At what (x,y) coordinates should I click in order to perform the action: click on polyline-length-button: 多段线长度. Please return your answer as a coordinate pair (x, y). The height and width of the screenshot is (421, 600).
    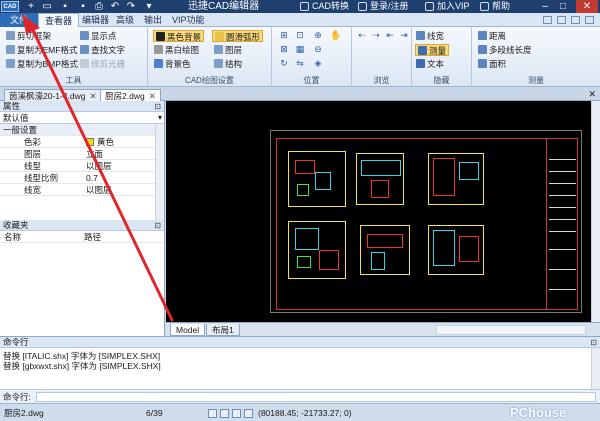
    Looking at the image, I should click on (505, 50).